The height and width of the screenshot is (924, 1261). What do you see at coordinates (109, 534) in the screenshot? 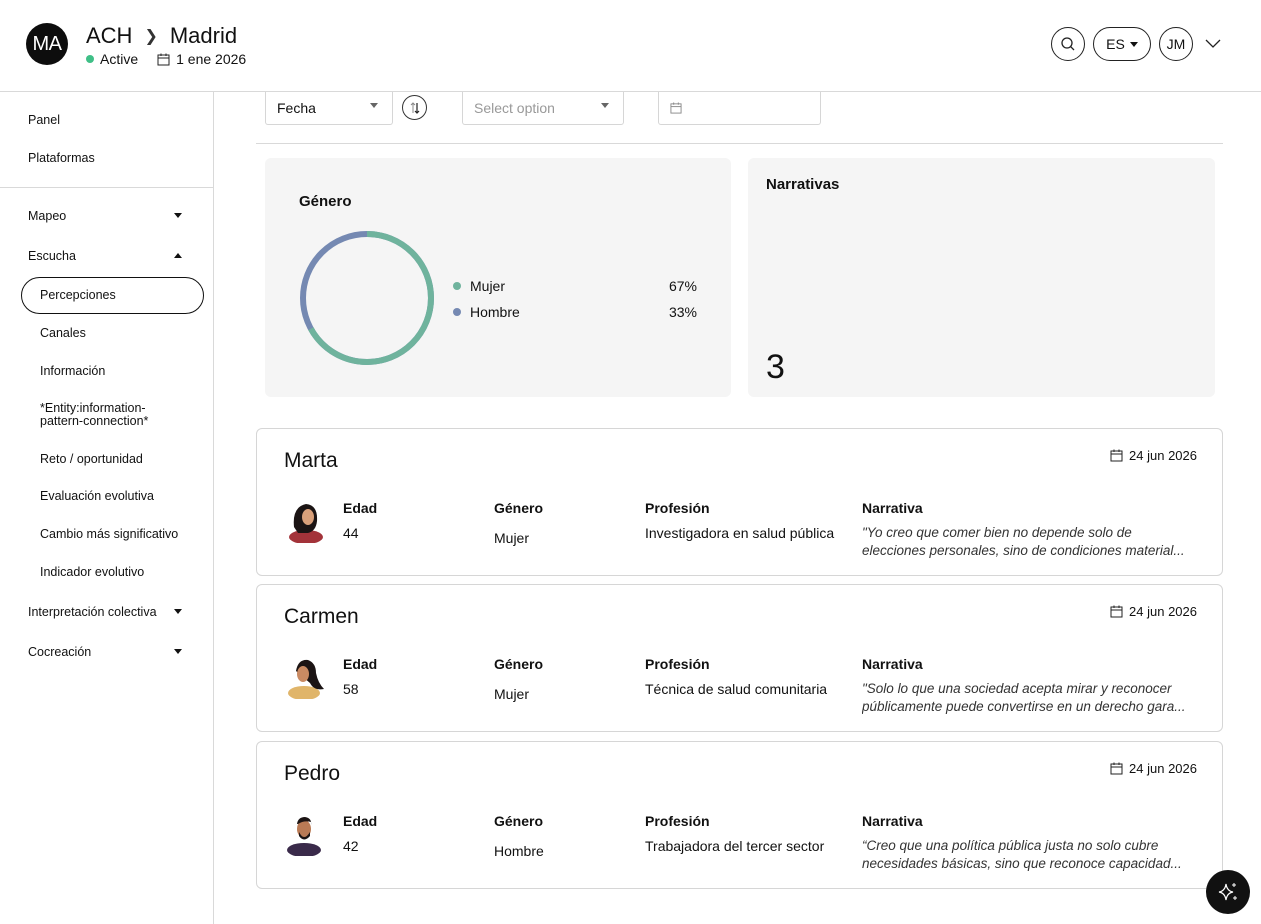
I see `sidebar-item-cambio: Cambio más significativo` at bounding box center [109, 534].